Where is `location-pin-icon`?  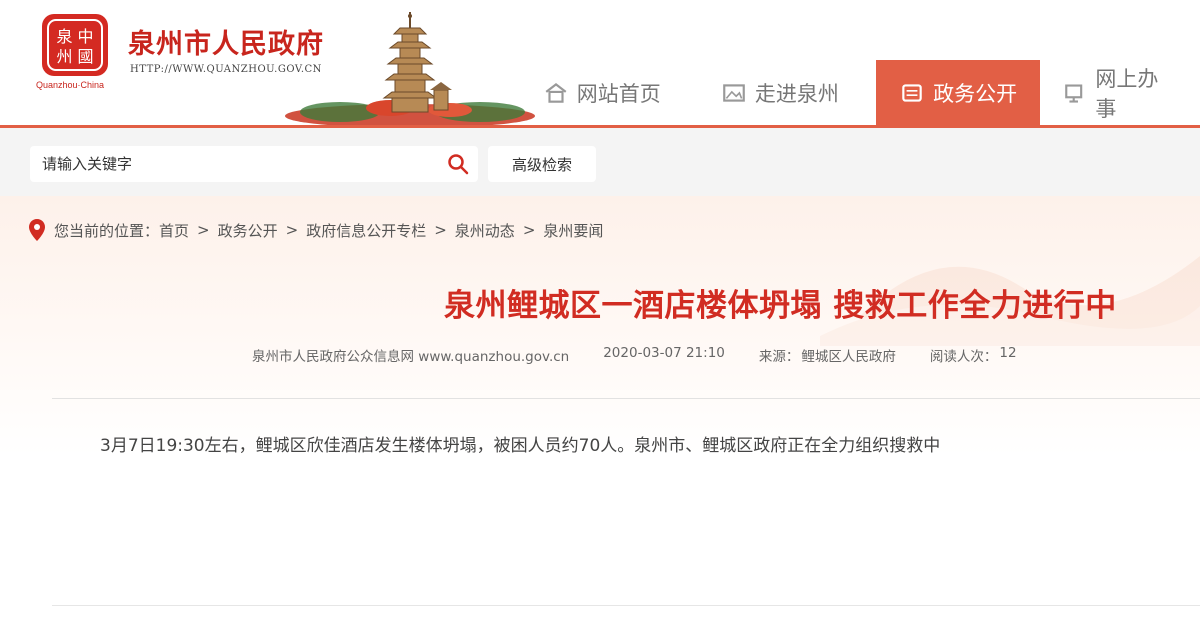
location-pin-icon is located at coordinates (37, 230).